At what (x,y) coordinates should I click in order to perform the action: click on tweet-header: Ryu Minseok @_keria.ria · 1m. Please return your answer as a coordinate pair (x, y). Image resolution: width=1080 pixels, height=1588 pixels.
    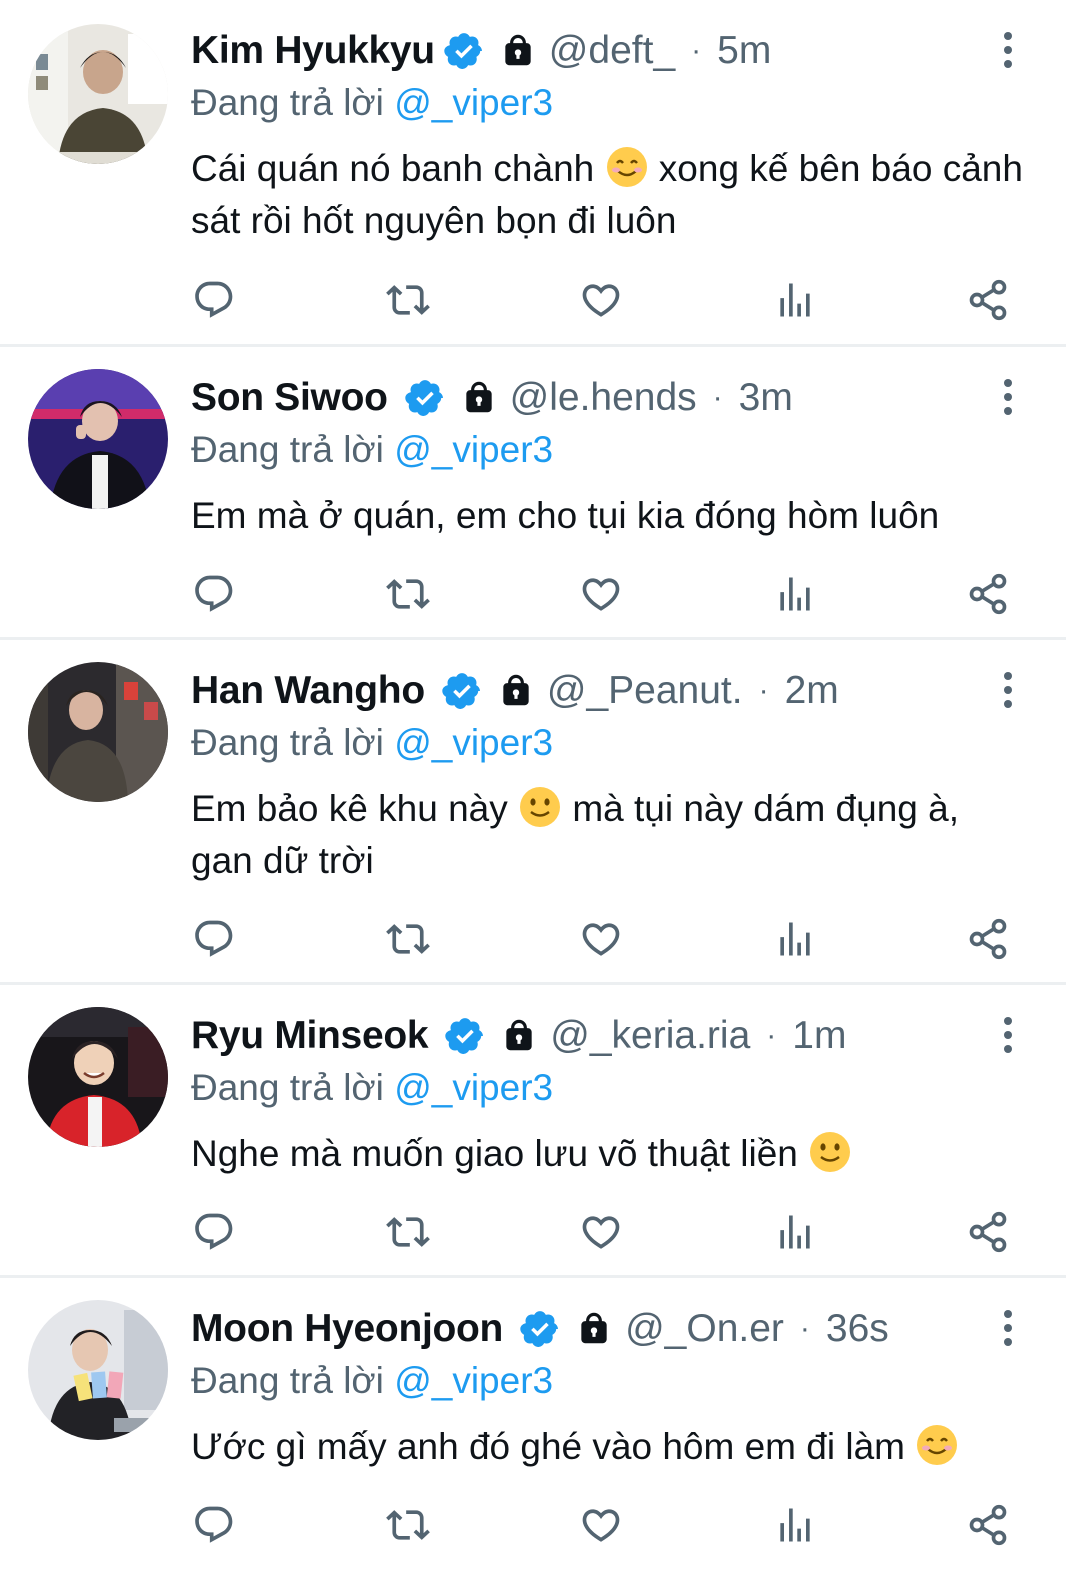
    Looking at the image, I should click on (518, 1036).